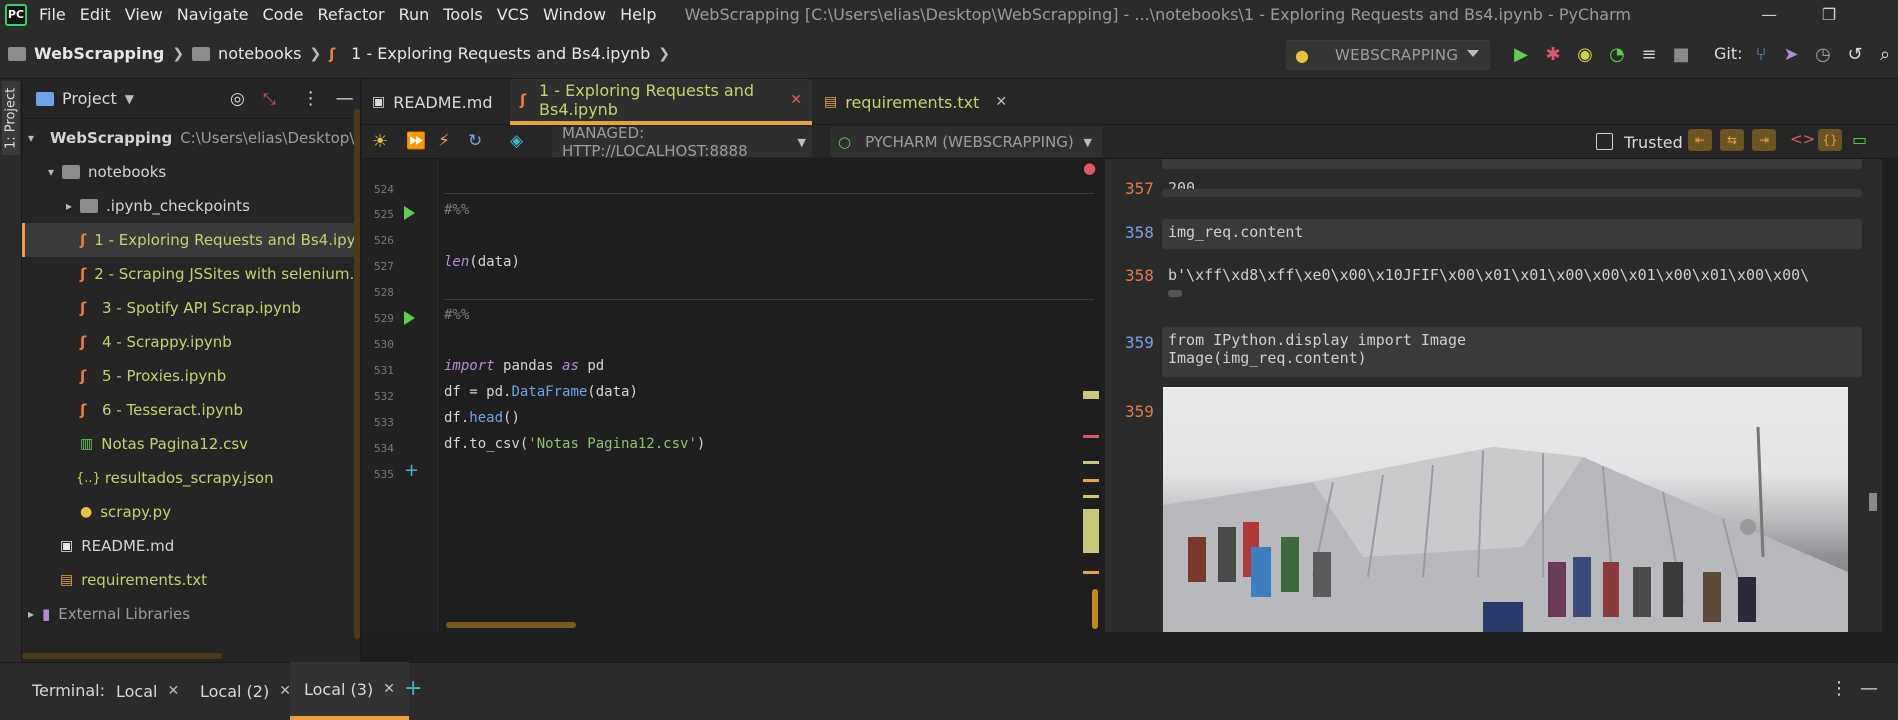  I want to click on line-number: 526, so click(384, 240).